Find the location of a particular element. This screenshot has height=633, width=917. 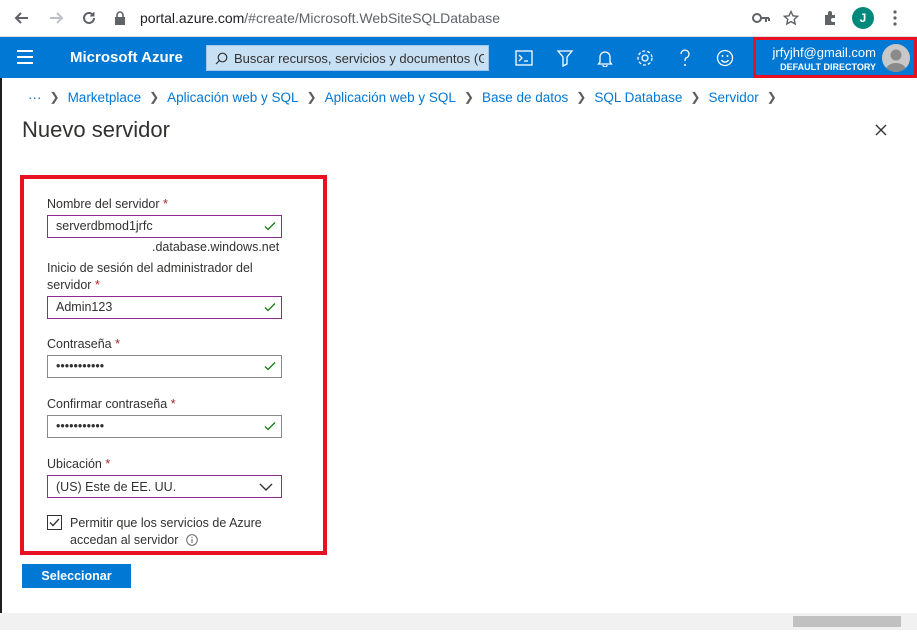

location-label: Ubicación * is located at coordinates (79, 464).